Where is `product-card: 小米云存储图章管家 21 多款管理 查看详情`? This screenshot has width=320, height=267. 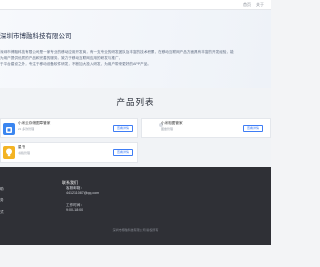 product-card: 小米云存储图章管家 21 多款管理 查看详情 is located at coordinates (69, 128).